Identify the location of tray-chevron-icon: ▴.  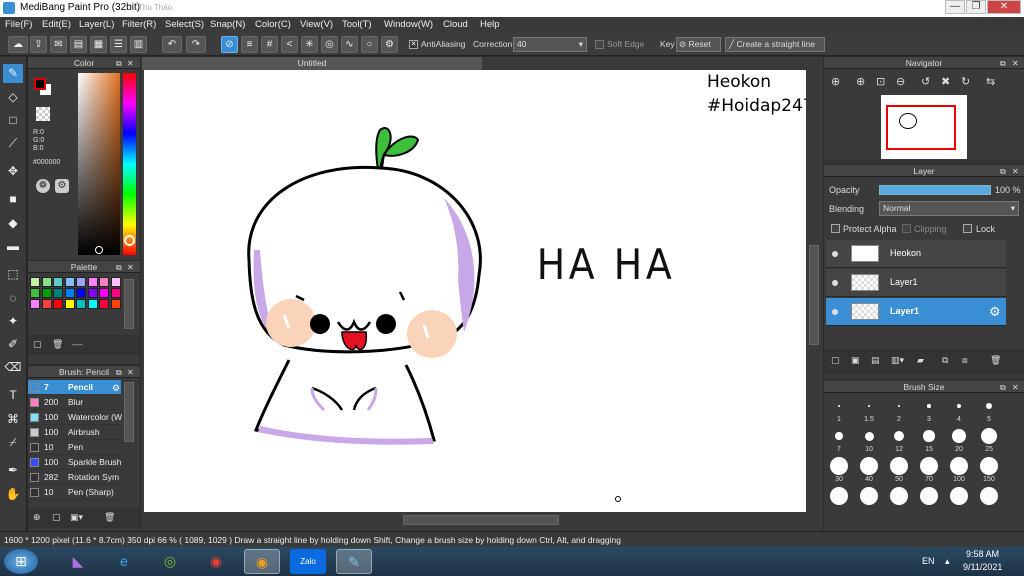
(947, 561).